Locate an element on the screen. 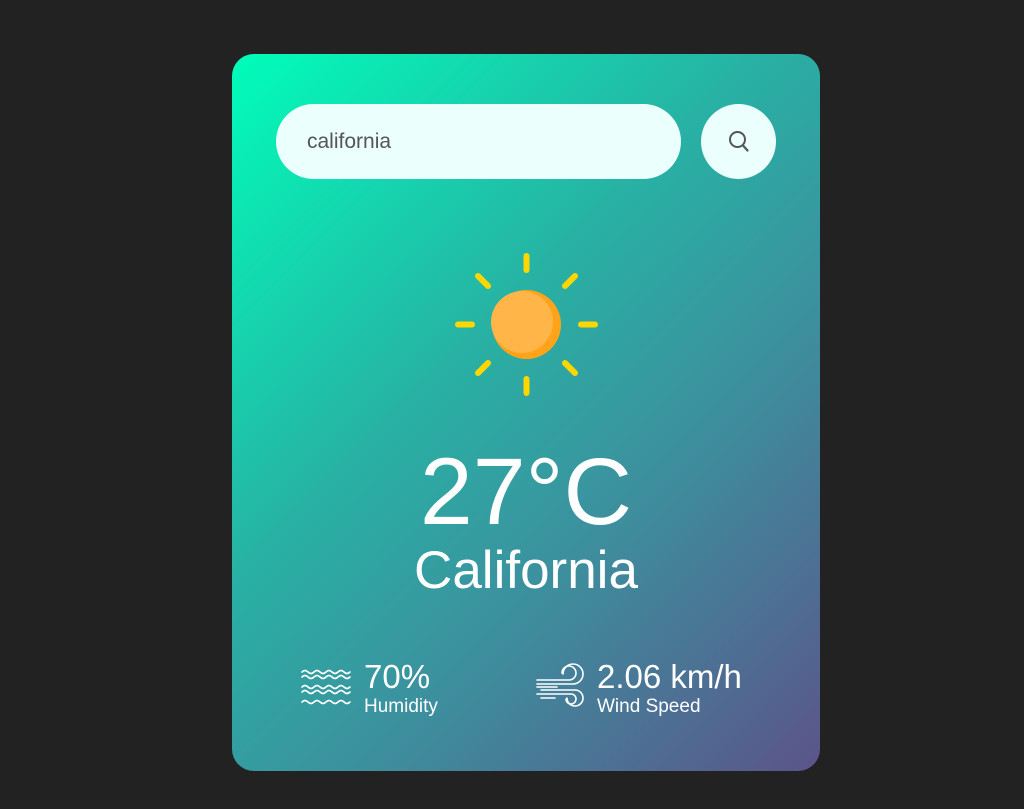  wind-icon is located at coordinates (560, 685).